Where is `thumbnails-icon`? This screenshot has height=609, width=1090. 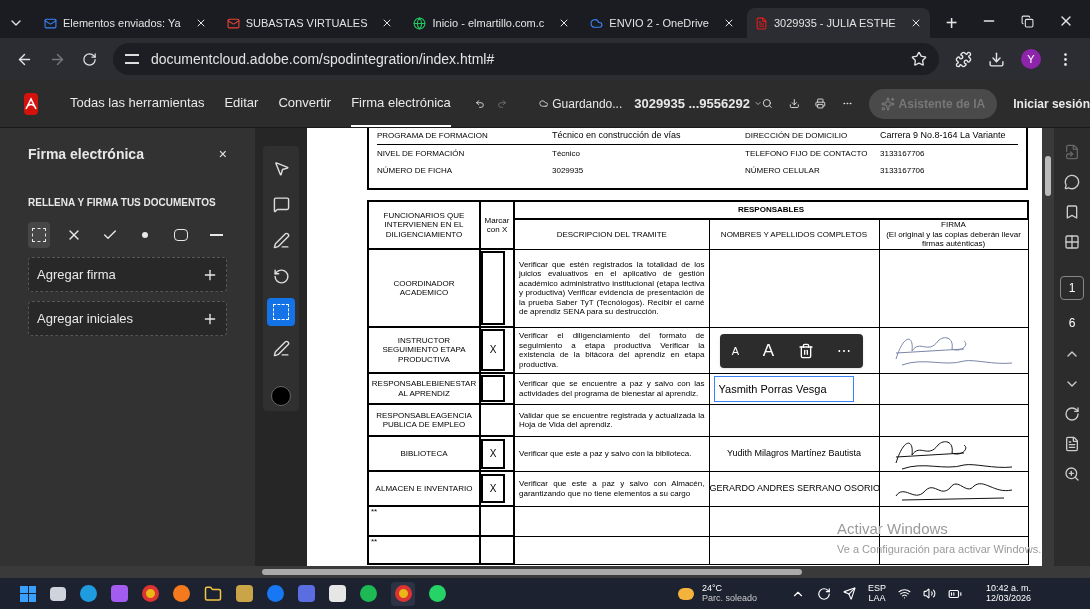 thumbnails-icon is located at coordinates (1072, 242).